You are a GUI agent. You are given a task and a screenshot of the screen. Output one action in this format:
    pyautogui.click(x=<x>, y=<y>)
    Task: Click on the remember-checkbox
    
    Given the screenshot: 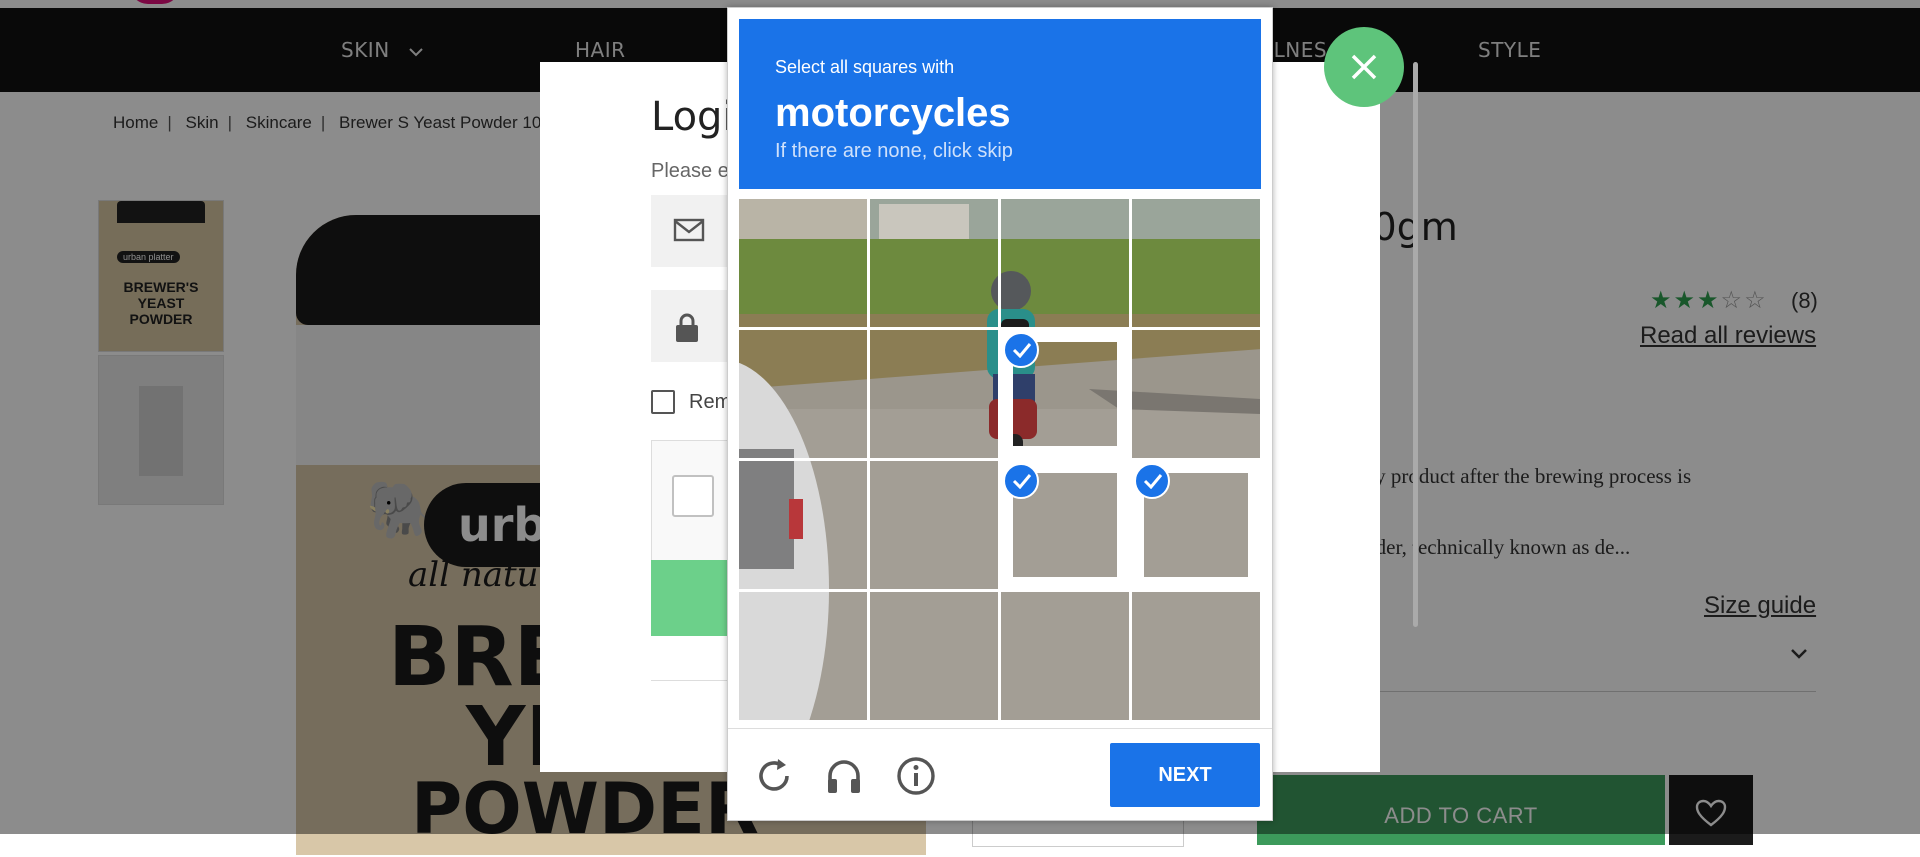 What is the action you would take?
    pyautogui.click(x=663, y=402)
    